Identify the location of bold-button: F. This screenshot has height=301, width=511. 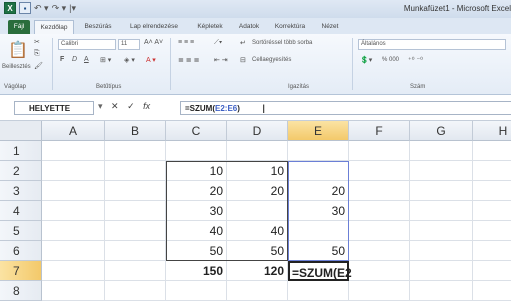
(62, 59).